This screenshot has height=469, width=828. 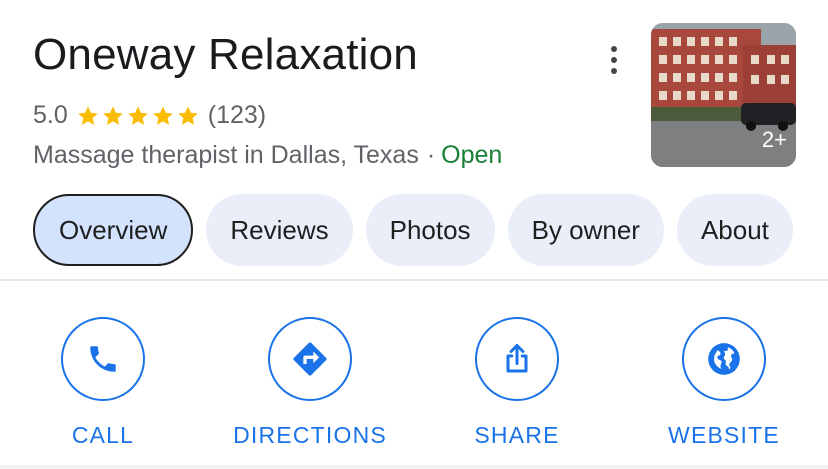 What do you see at coordinates (310, 383) in the screenshot?
I see `directions-button: DIRECTIONS` at bounding box center [310, 383].